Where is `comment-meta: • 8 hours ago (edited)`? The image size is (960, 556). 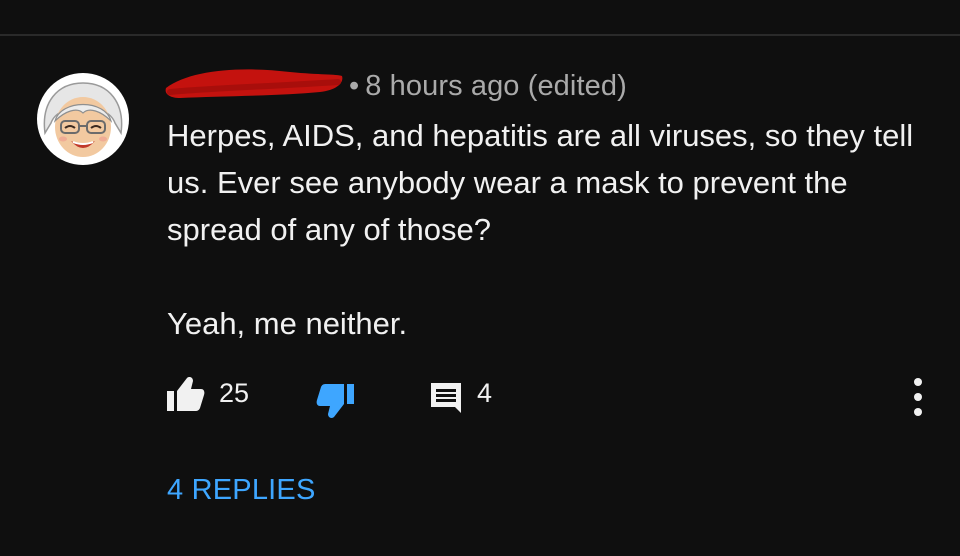
comment-meta: • 8 hours ago (edited) is located at coordinates (488, 86).